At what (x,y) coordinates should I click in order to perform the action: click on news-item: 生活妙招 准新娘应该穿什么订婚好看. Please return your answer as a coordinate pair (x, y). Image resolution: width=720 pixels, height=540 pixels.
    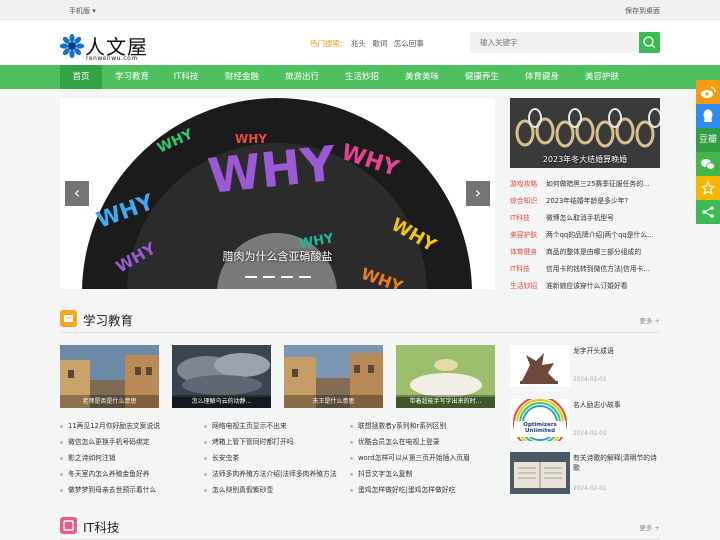
    Looking at the image, I should click on (585, 285).